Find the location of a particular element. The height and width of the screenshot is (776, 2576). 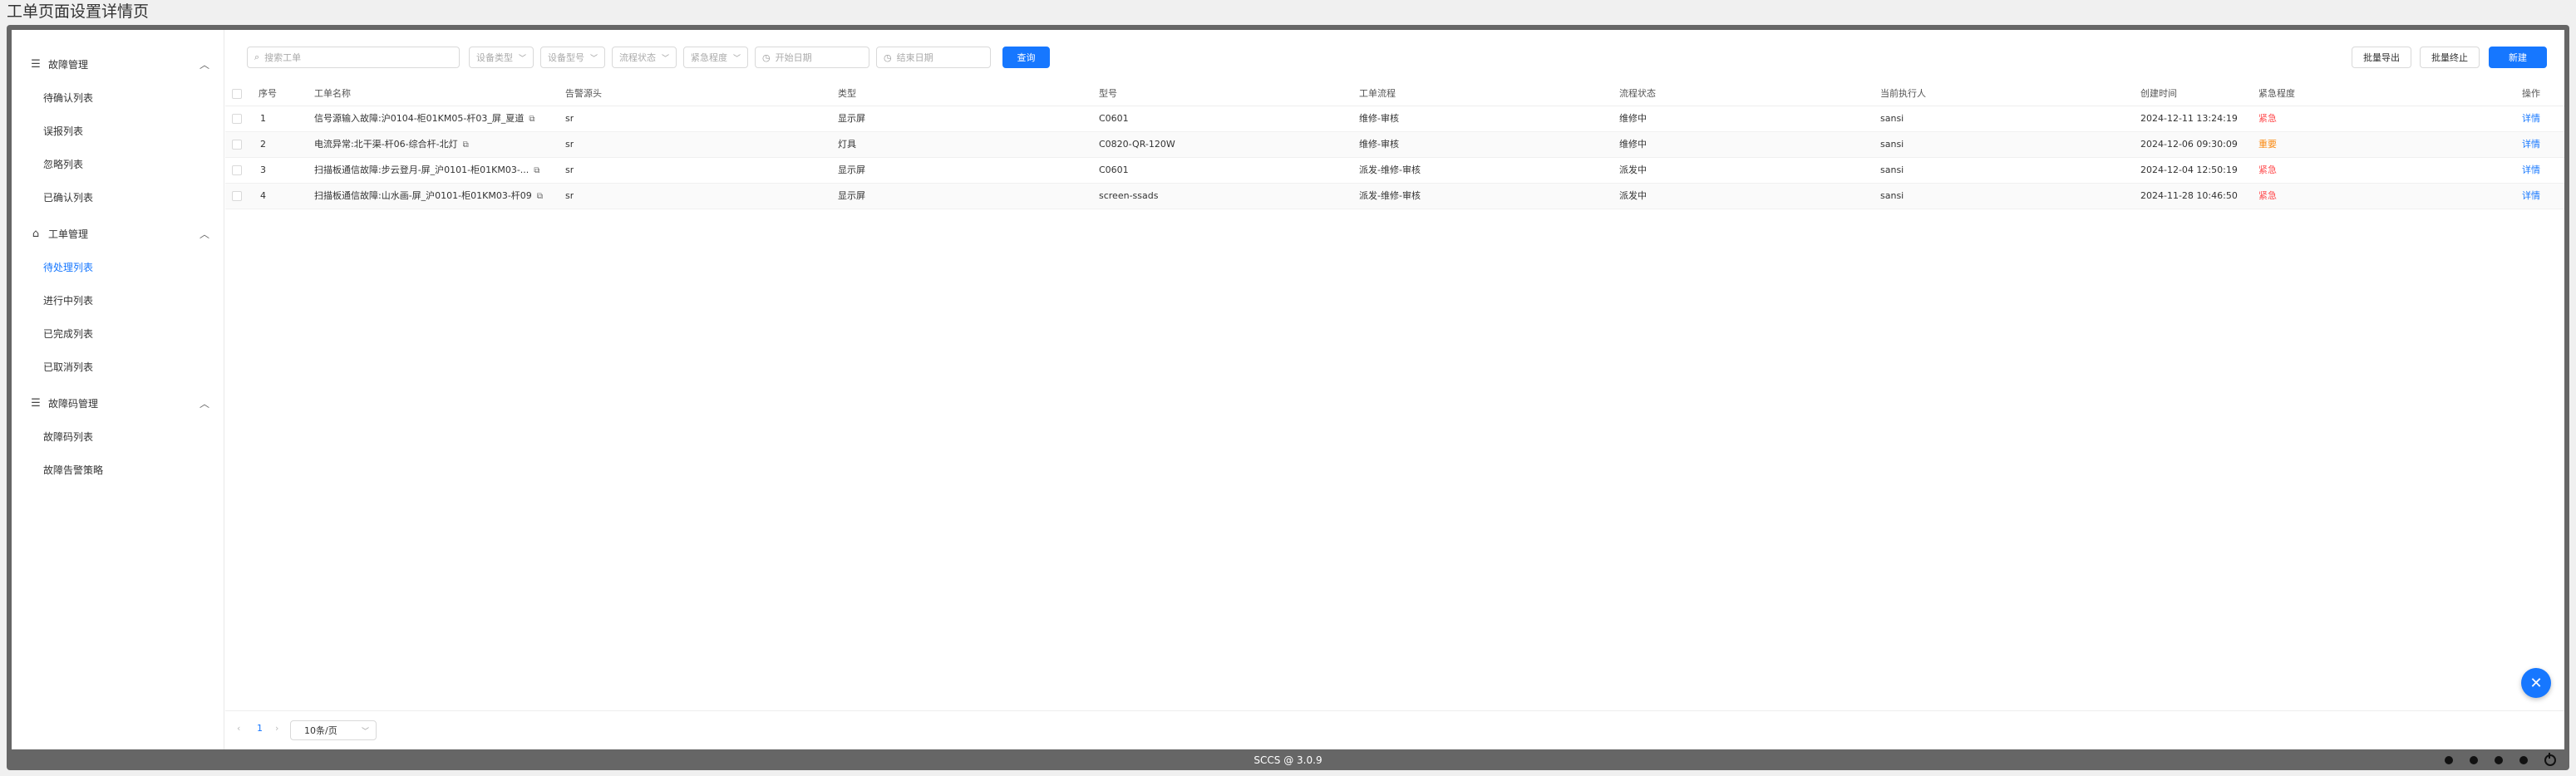

created-time: 2024-12-04 12:50:19 is located at coordinates (2189, 170).